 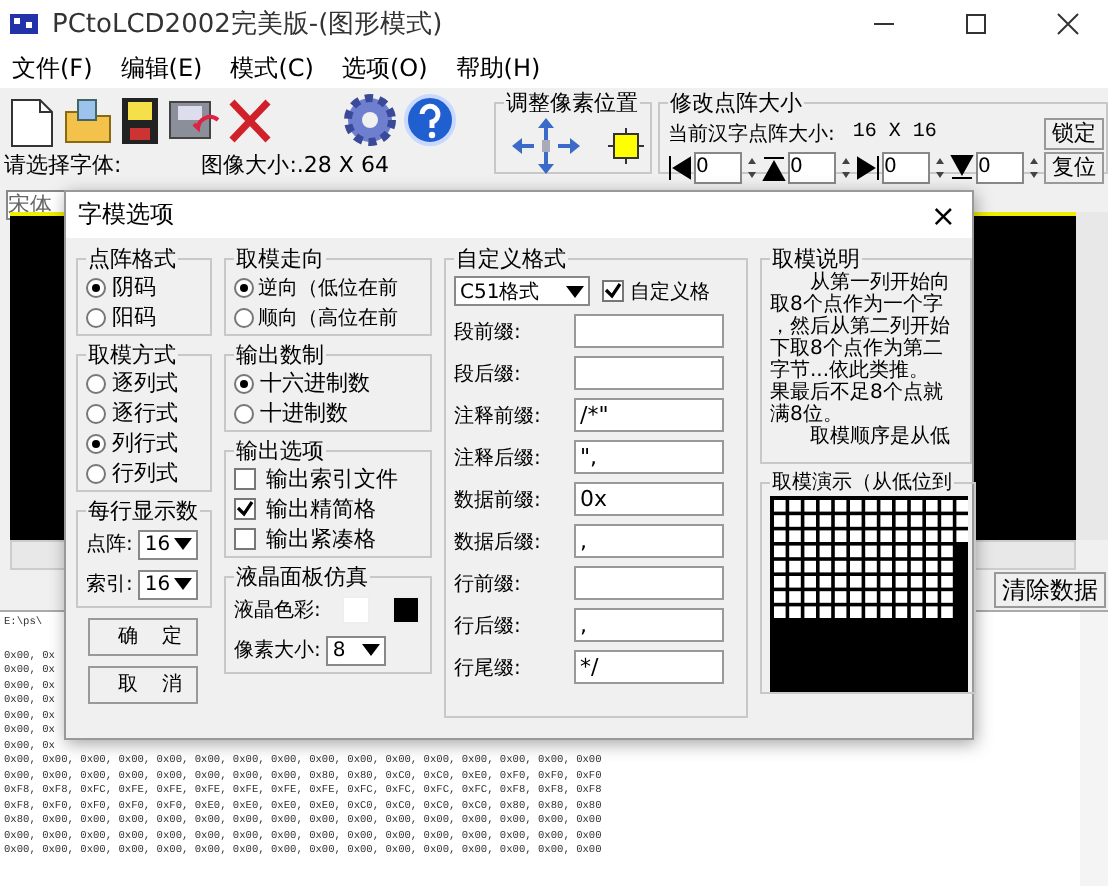 I want to click on reset-button: 复位, so click(x=1074, y=167).